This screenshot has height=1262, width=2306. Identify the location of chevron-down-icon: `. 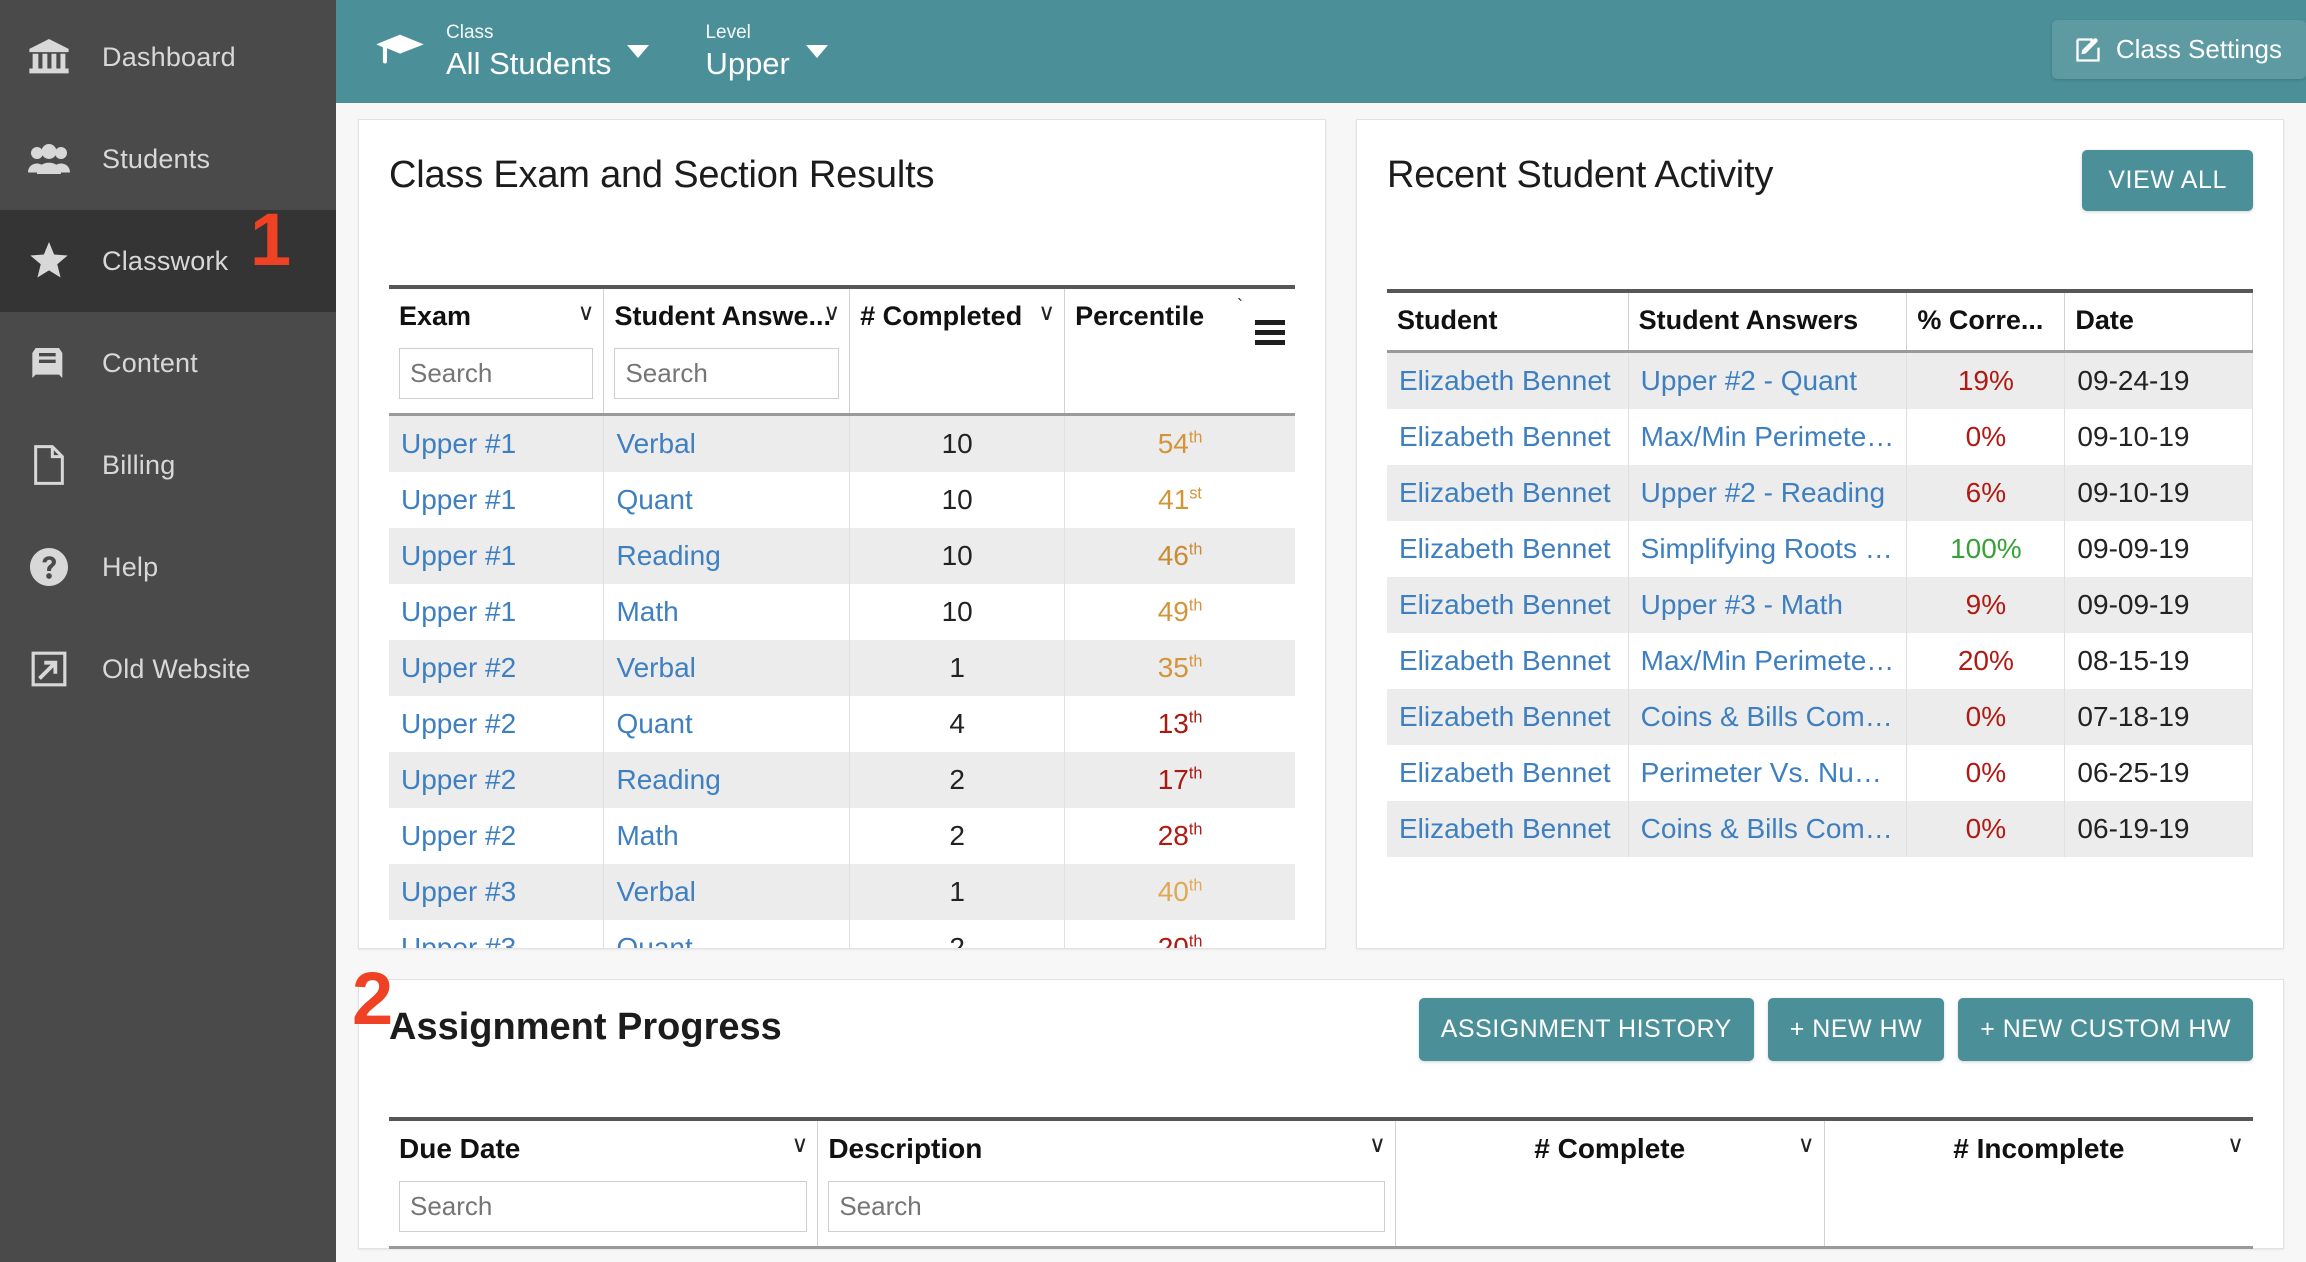
(1240, 306).